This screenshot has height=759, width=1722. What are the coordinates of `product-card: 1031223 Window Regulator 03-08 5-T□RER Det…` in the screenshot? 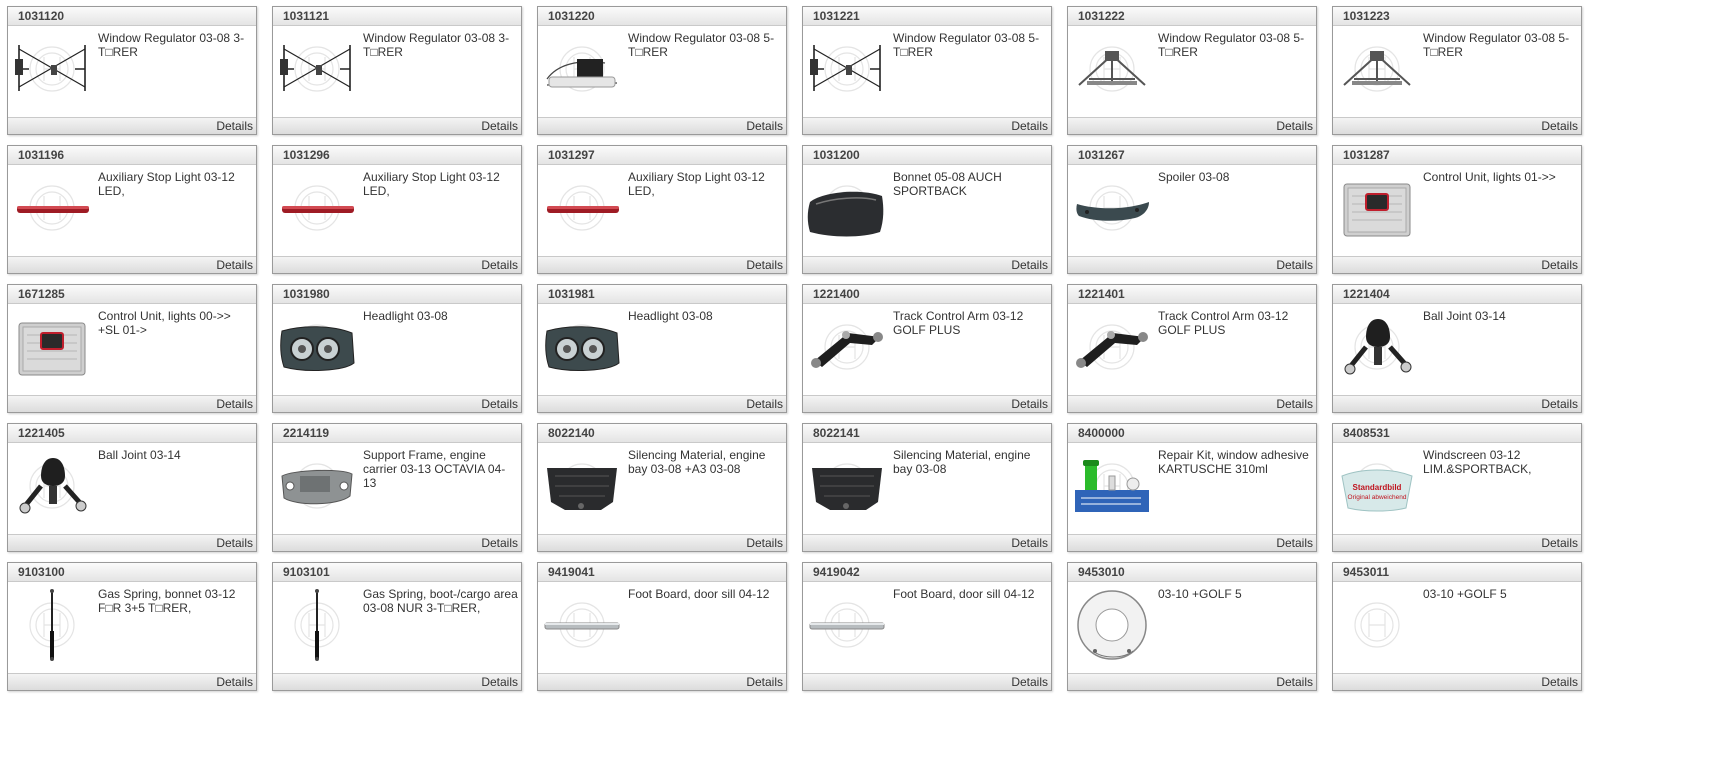 It's located at (1457, 70).